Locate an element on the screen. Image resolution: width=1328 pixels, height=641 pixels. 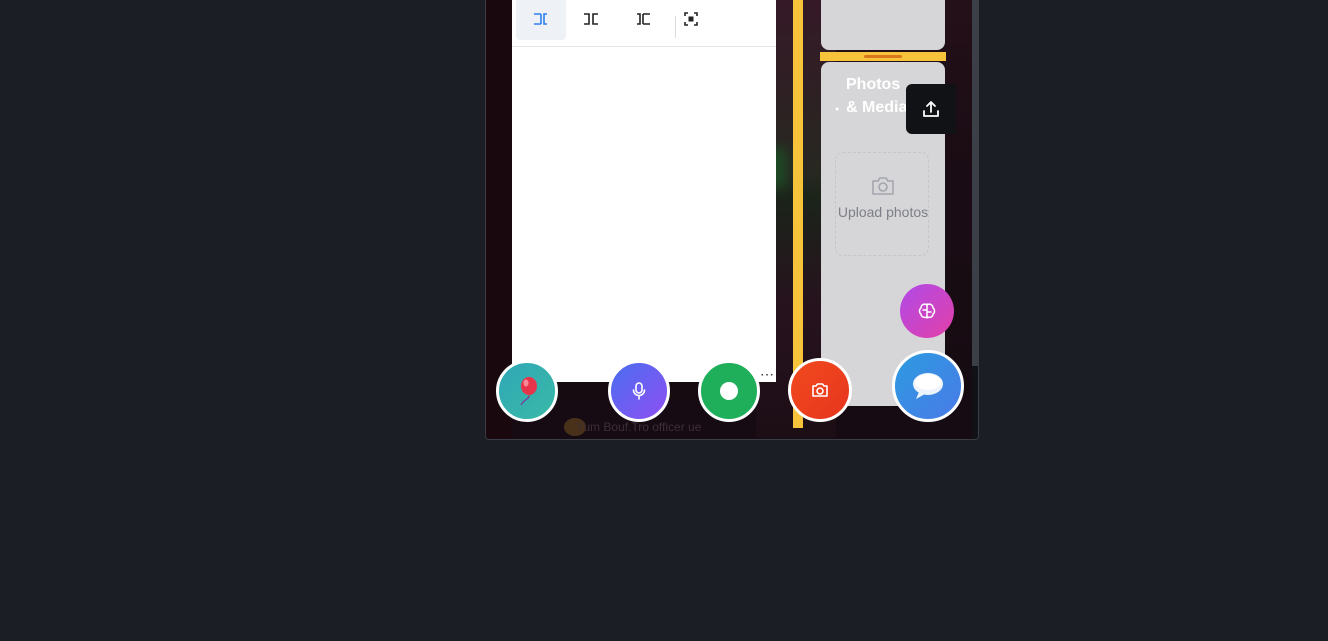
chat-bubble-icon is located at coordinates (928, 386).